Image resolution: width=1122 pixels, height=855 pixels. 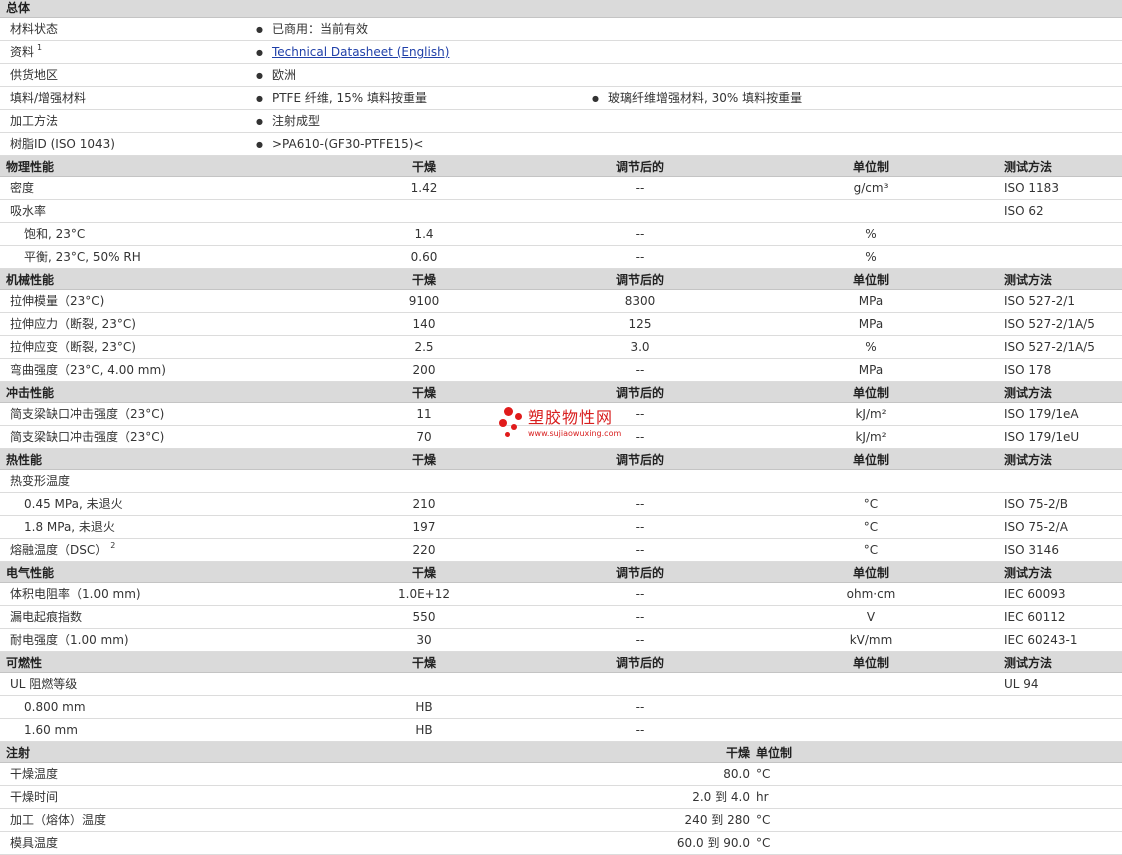 I want to click on footnote-marker: 1, so click(x=40, y=47).